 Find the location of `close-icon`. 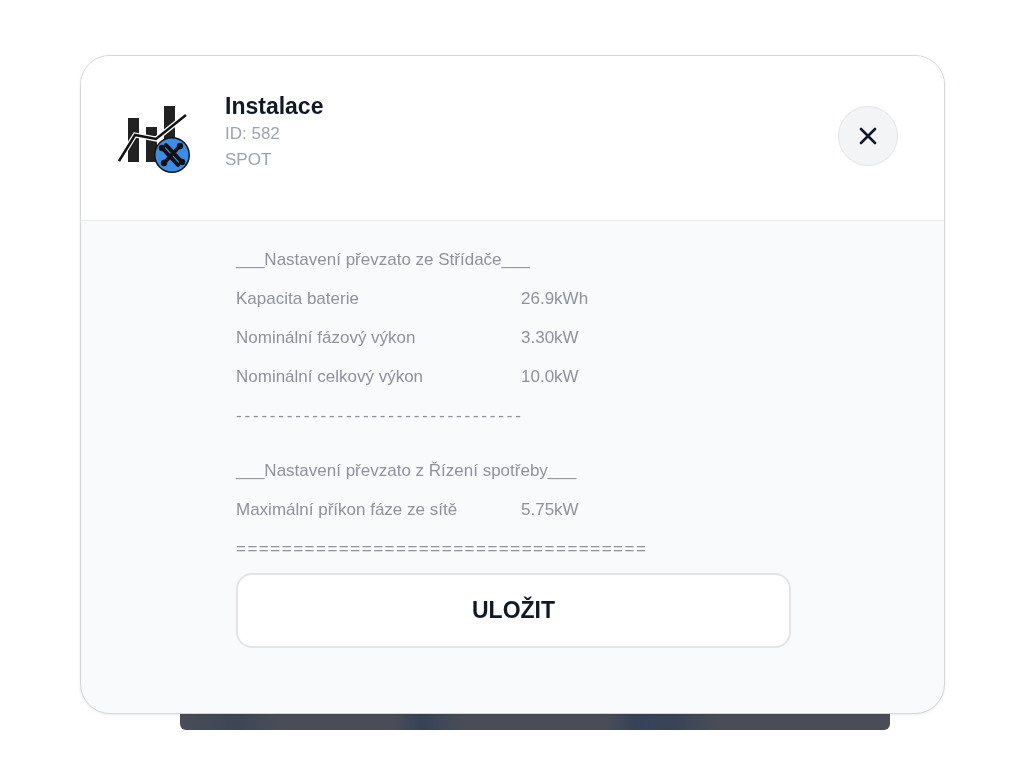

close-icon is located at coordinates (868, 136).